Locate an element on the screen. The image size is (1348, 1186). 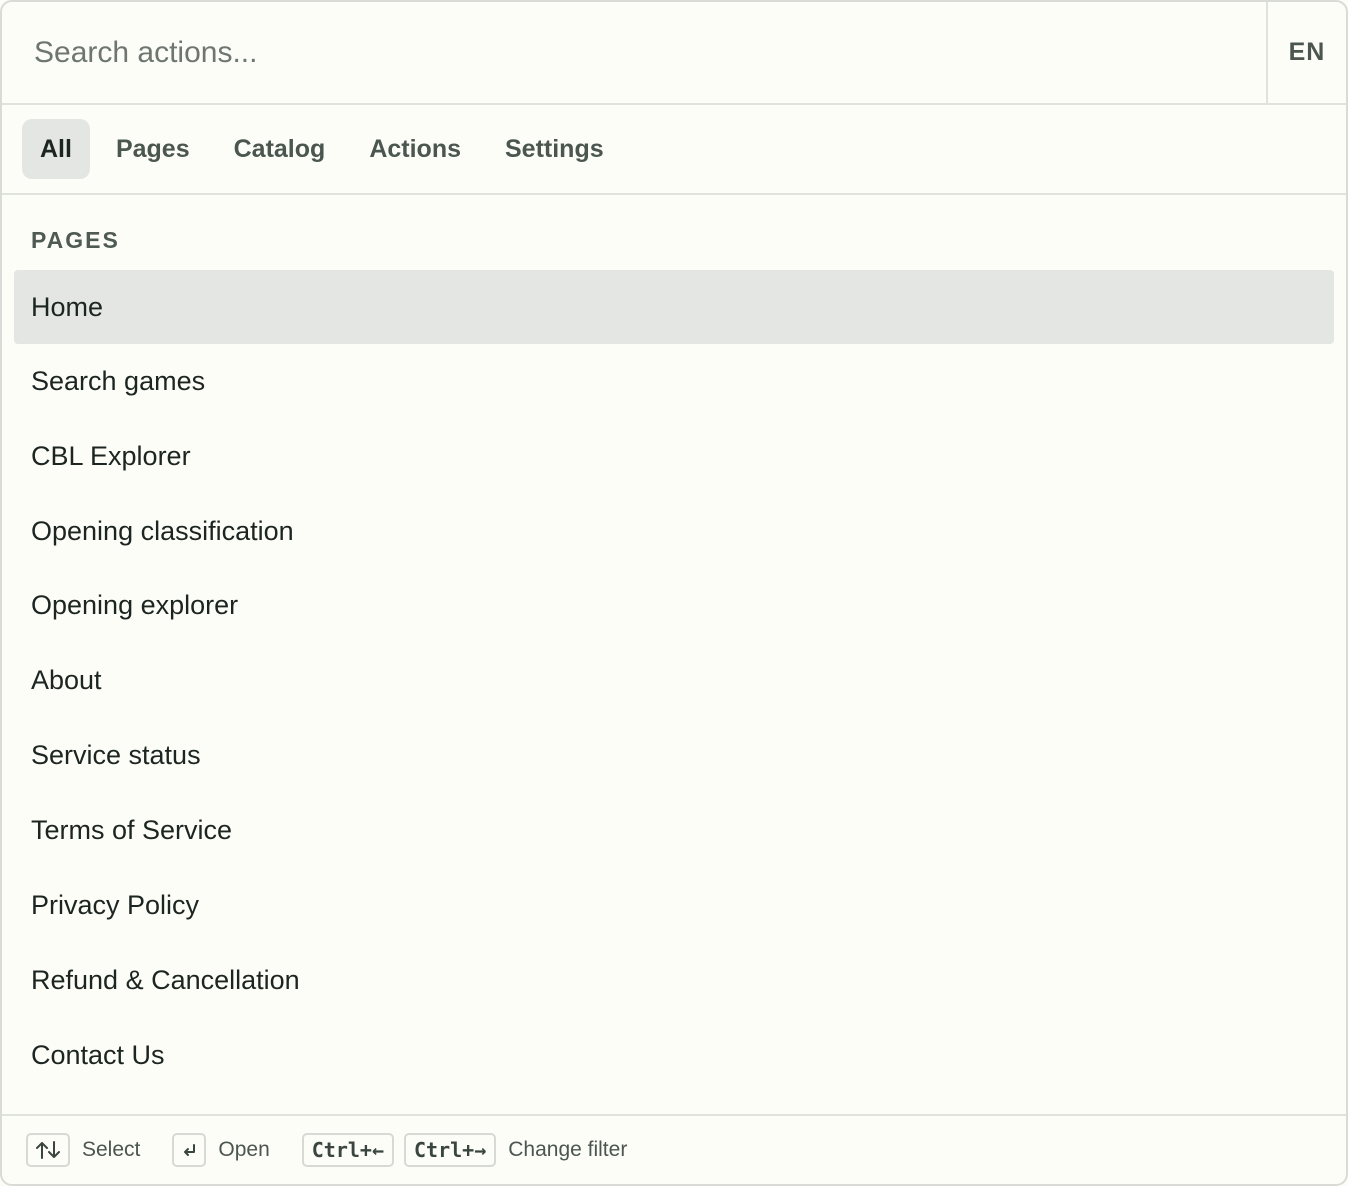
list-item-search-games: Search games is located at coordinates (674, 381).